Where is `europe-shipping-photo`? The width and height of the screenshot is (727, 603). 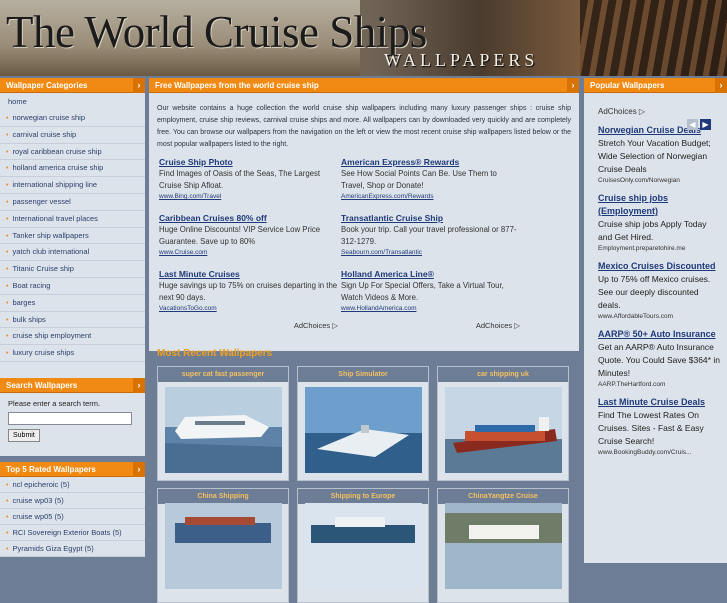
europe-shipping-photo is located at coordinates (363, 546).